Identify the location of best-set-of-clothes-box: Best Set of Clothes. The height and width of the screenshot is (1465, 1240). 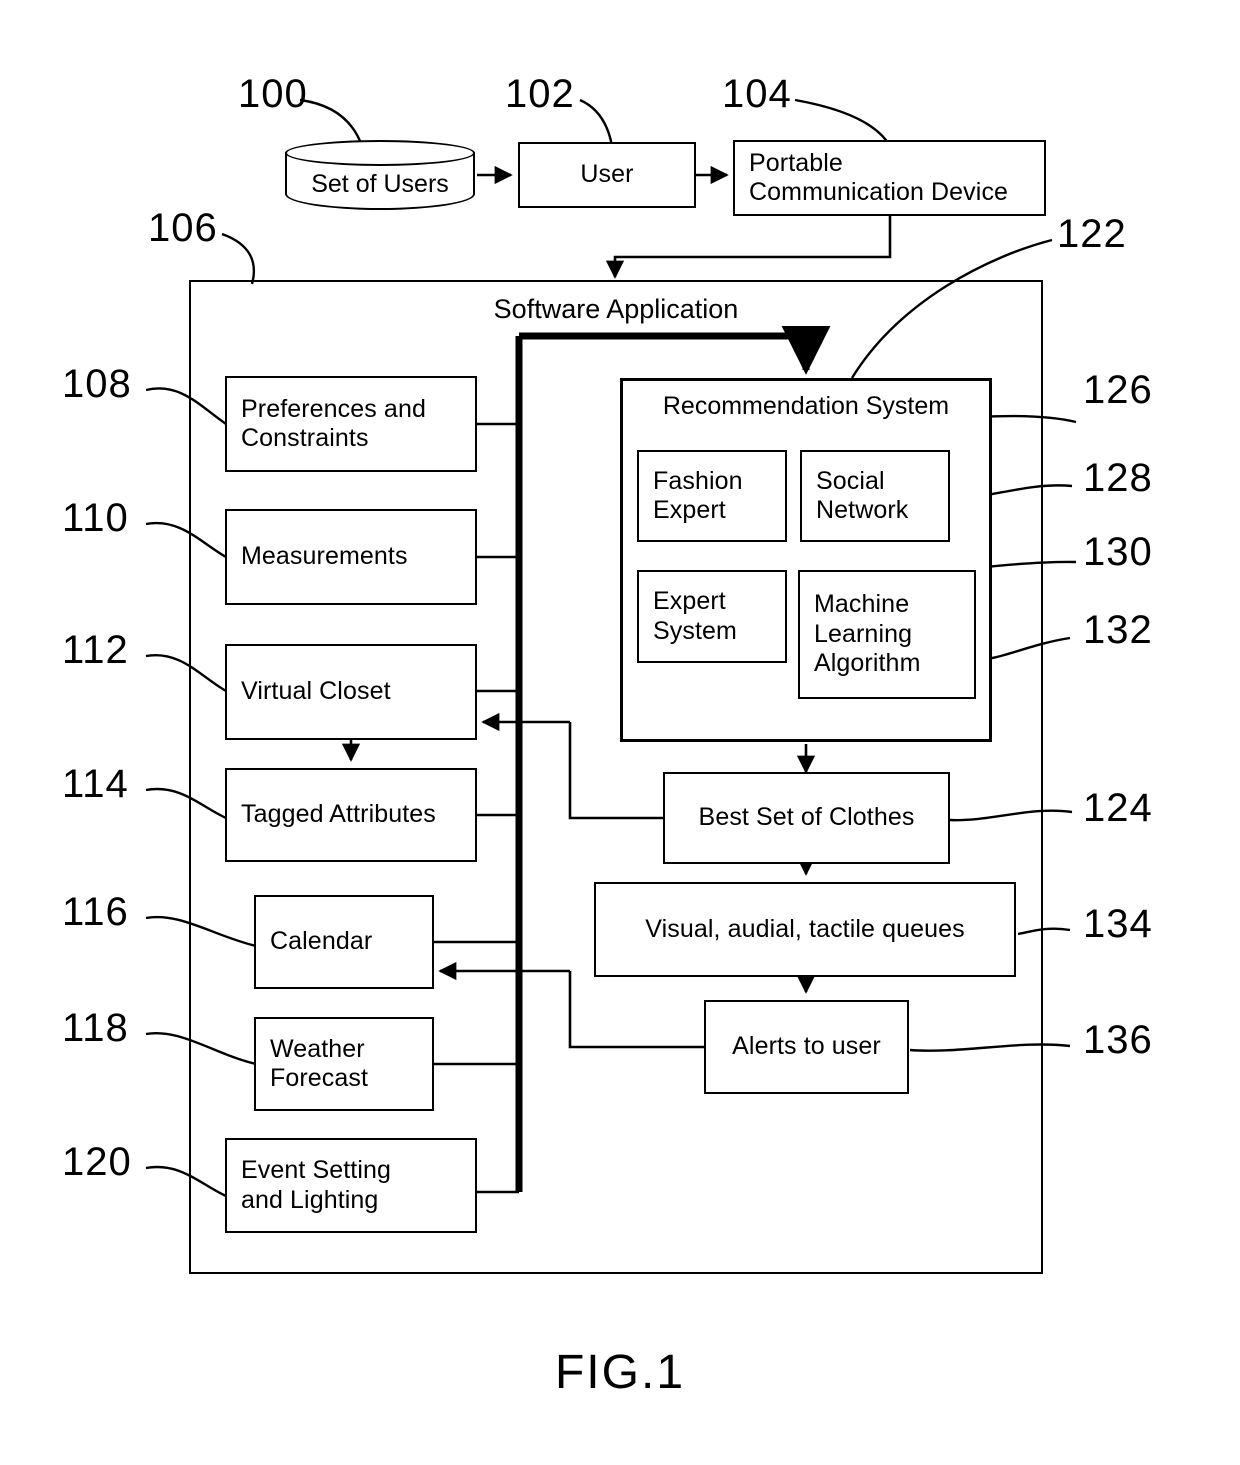
(806, 818).